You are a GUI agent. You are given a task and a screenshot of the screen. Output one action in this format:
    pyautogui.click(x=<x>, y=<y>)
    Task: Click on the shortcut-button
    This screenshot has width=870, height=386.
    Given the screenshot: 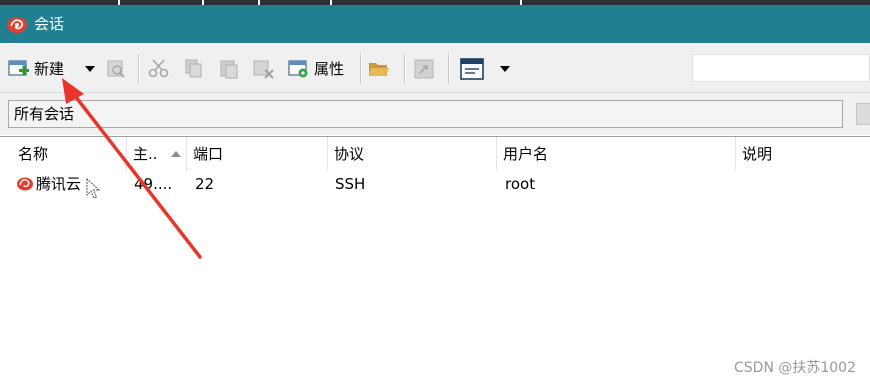 What is the action you would take?
    pyautogui.click(x=424, y=69)
    